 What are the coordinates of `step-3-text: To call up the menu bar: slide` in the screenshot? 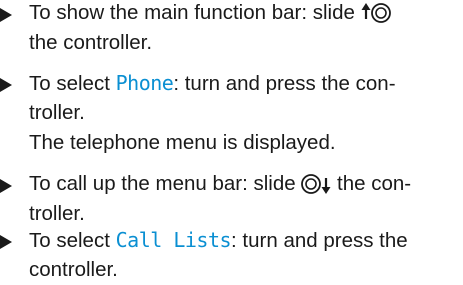 It's located at (165, 183).